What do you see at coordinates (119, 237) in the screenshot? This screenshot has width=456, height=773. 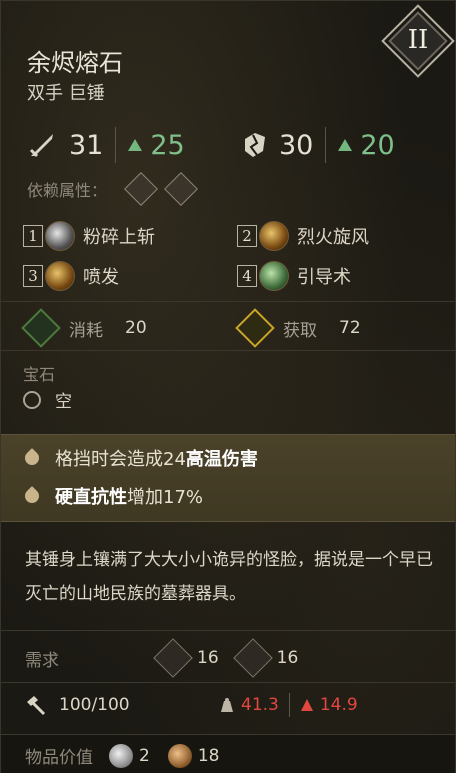 I see `skill-name: 粉碎上斩` at bounding box center [119, 237].